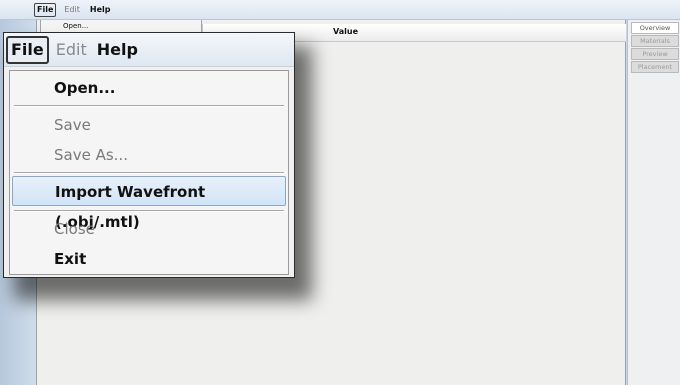  I want to click on menu-item-close: Close, so click(149, 229).